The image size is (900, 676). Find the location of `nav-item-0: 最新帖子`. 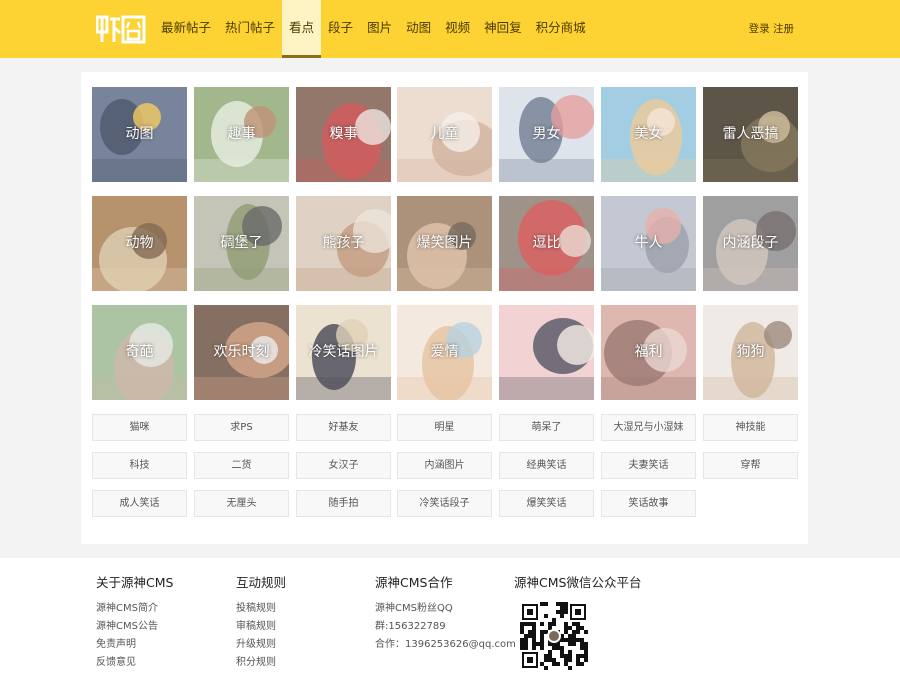

nav-item-0: 最新帖子 is located at coordinates (186, 29).